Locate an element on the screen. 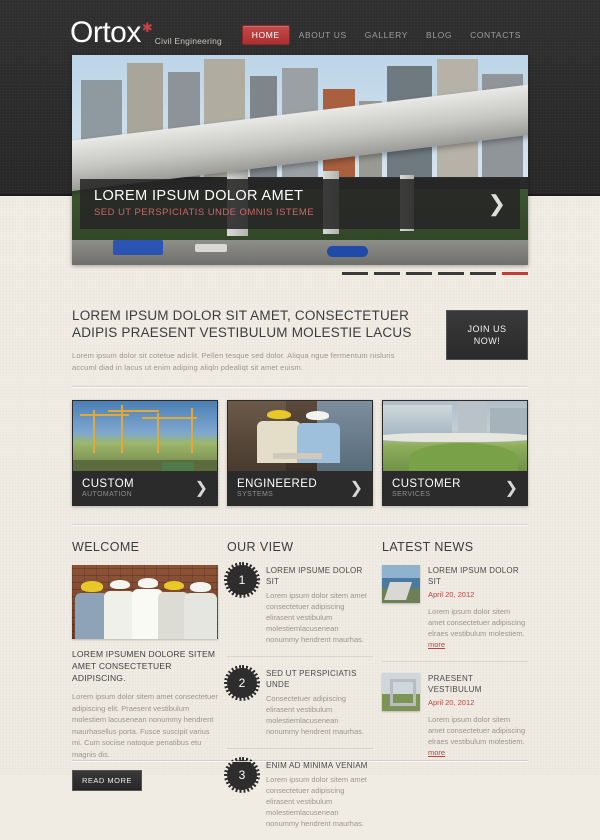 Image resolution: width=600 pixels, height=840 pixels. card-image-engineers is located at coordinates (300, 437).